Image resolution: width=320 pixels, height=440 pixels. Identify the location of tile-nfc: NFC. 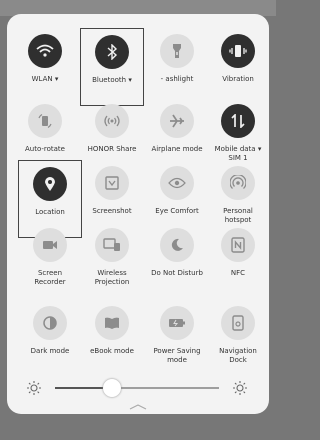
(238, 261).